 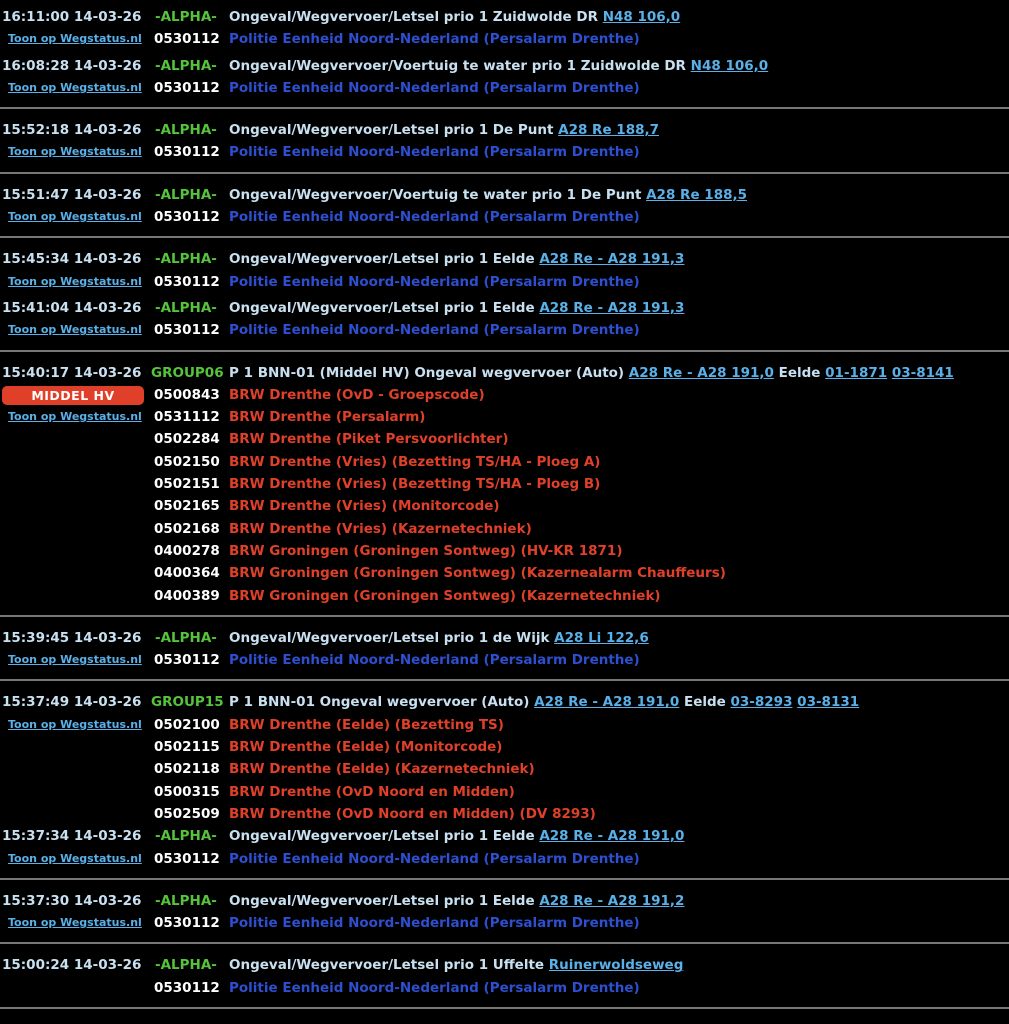 What do you see at coordinates (762, 702) in the screenshot?
I see `unit-link: 03-8293` at bounding box center [762, 702].